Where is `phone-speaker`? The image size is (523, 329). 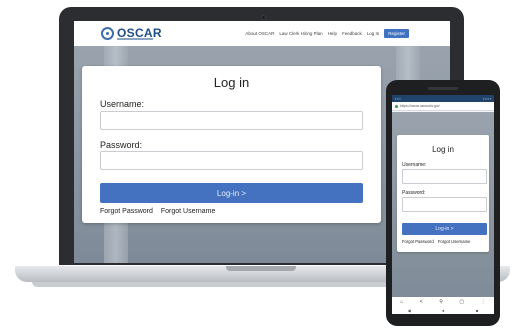 phone-speaker is located at coordinates (443, 88).